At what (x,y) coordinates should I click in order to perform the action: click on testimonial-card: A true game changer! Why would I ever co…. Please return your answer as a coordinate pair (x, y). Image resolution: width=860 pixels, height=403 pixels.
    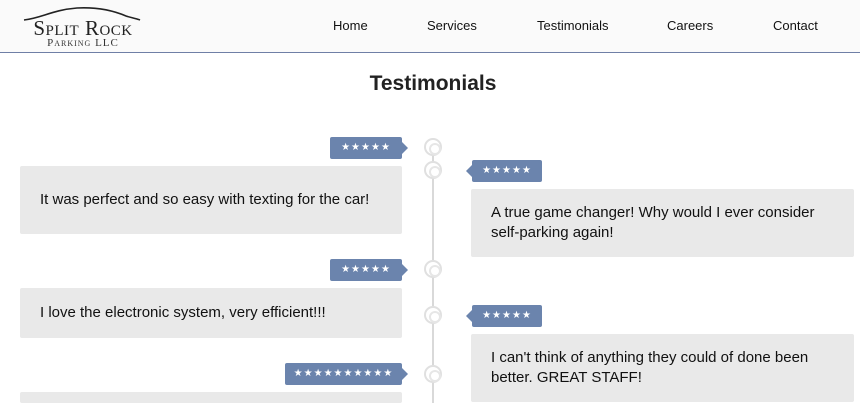
    Looking at the image, I should click on (662, 223).